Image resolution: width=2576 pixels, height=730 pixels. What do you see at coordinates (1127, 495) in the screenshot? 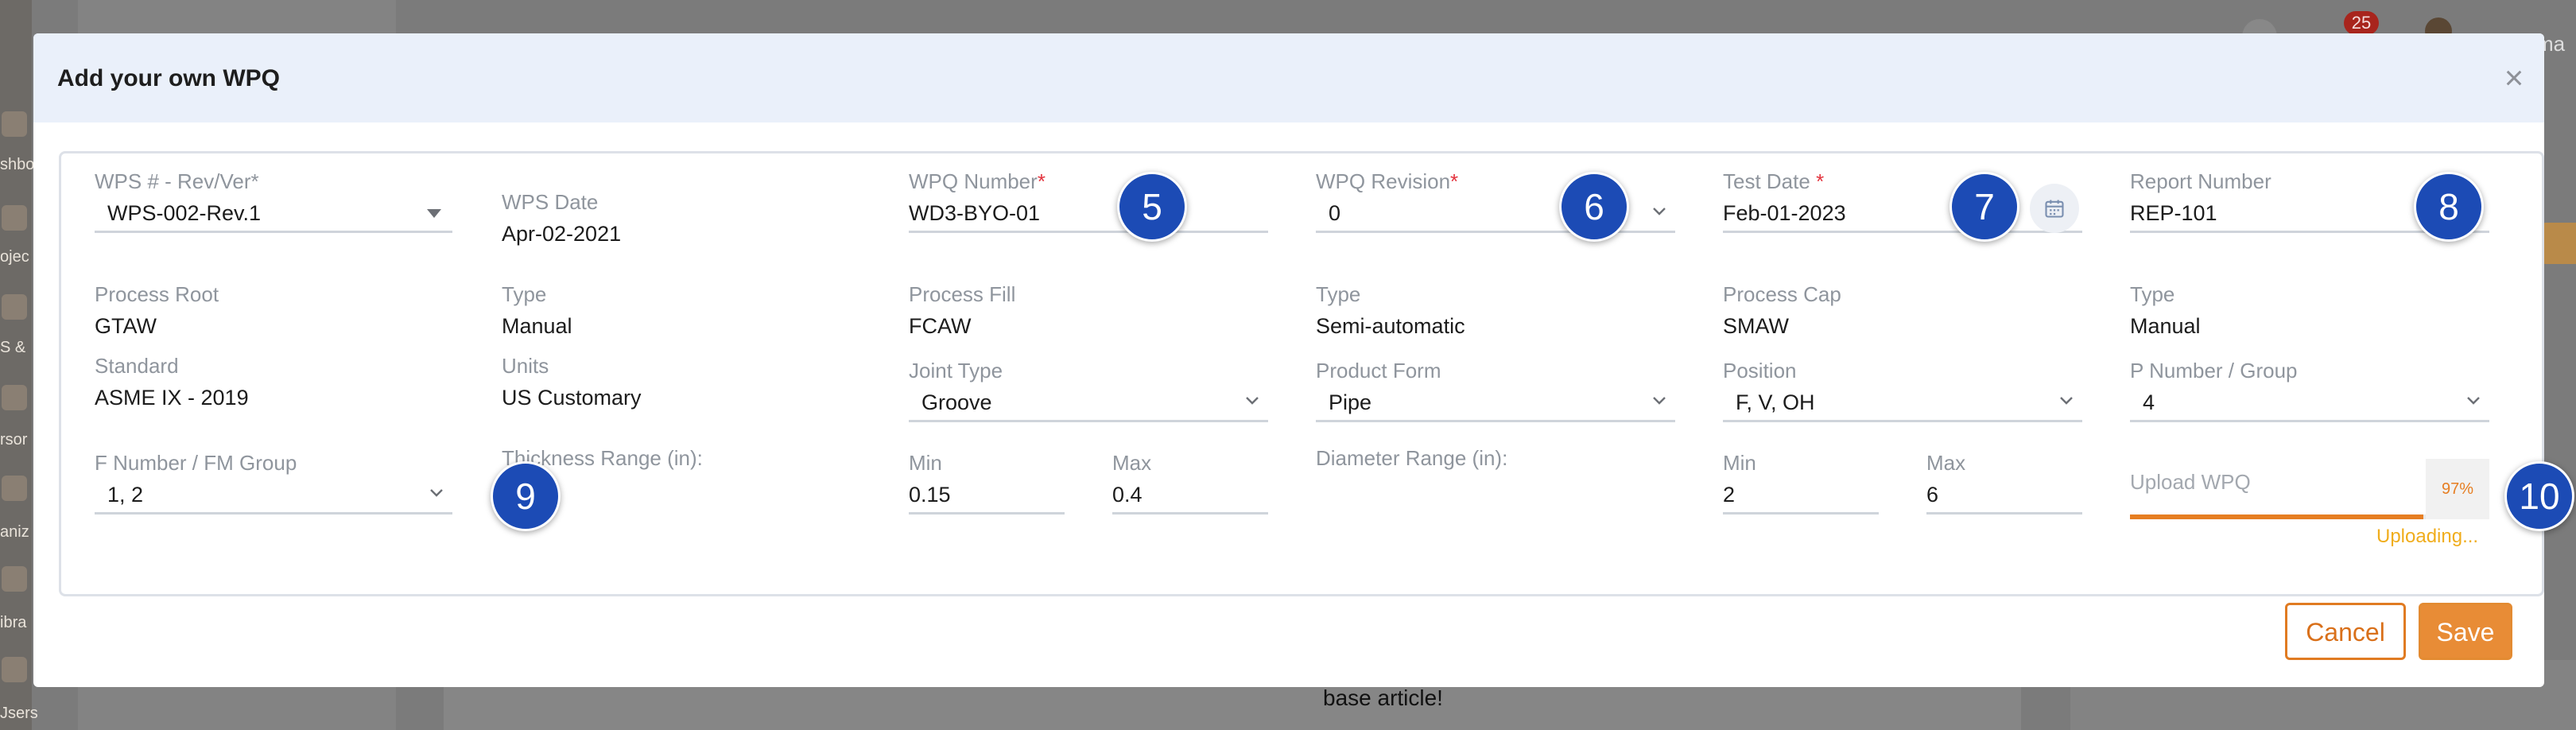
I see `thickness-max-value: 0.4` at bounding box center [1127, 495].